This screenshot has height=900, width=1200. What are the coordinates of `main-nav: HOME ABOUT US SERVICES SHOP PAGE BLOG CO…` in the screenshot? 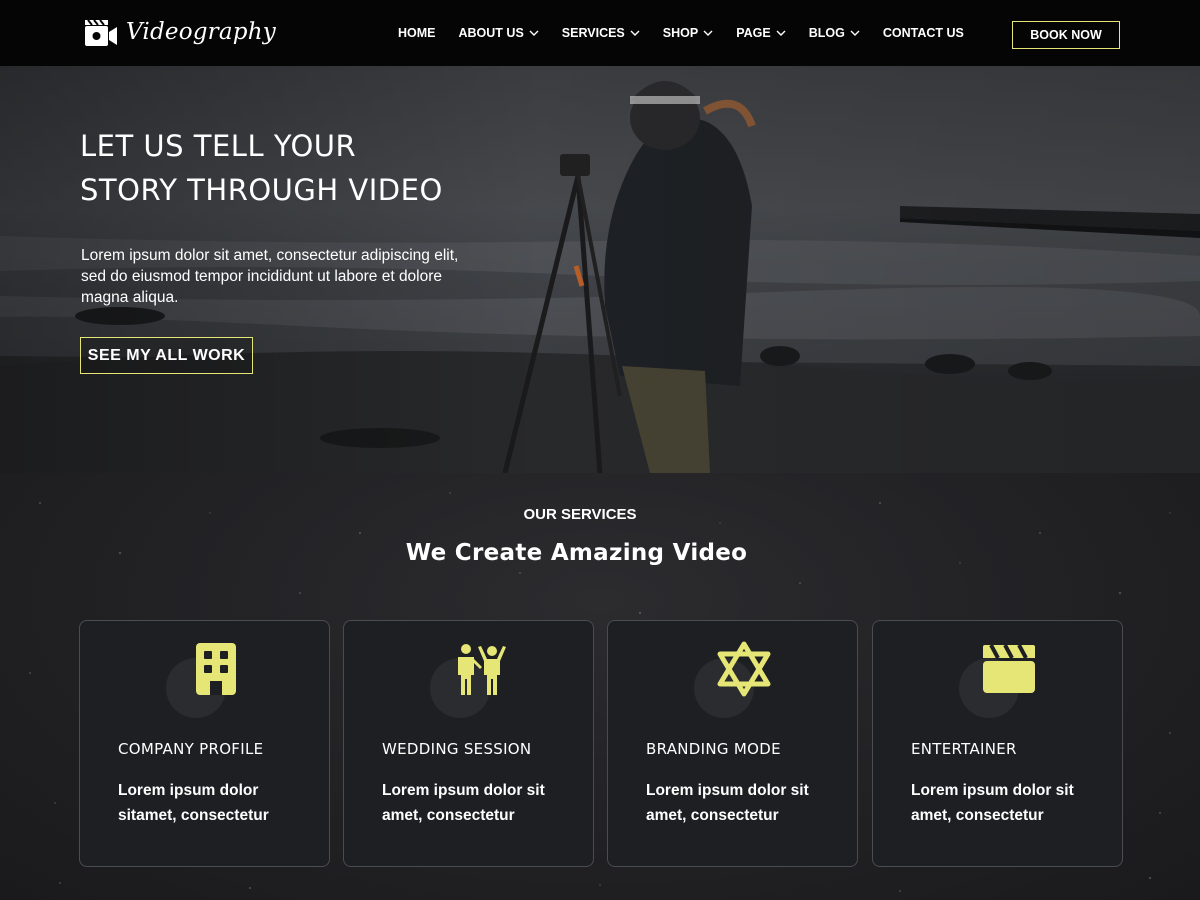 It's located at (681, 33).